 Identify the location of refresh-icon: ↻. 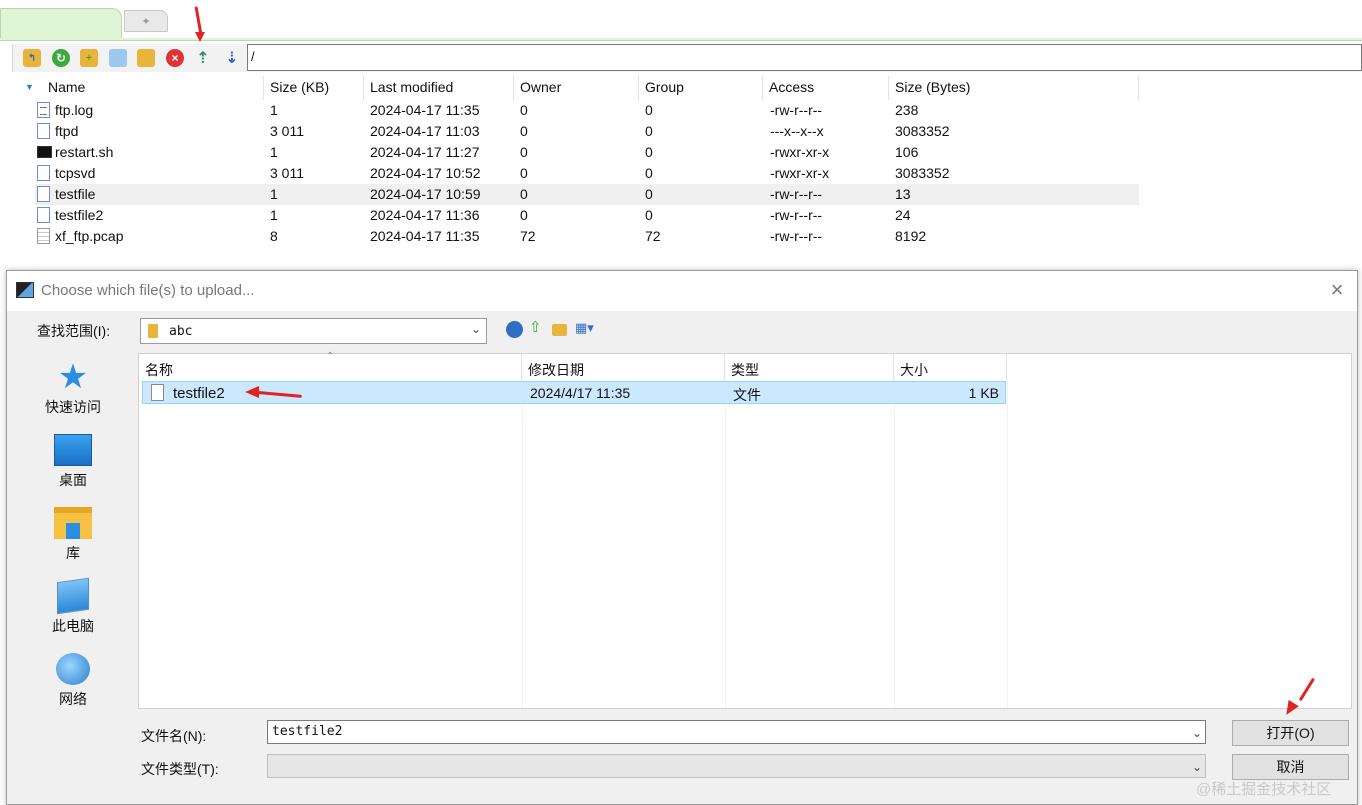
(61, 58).